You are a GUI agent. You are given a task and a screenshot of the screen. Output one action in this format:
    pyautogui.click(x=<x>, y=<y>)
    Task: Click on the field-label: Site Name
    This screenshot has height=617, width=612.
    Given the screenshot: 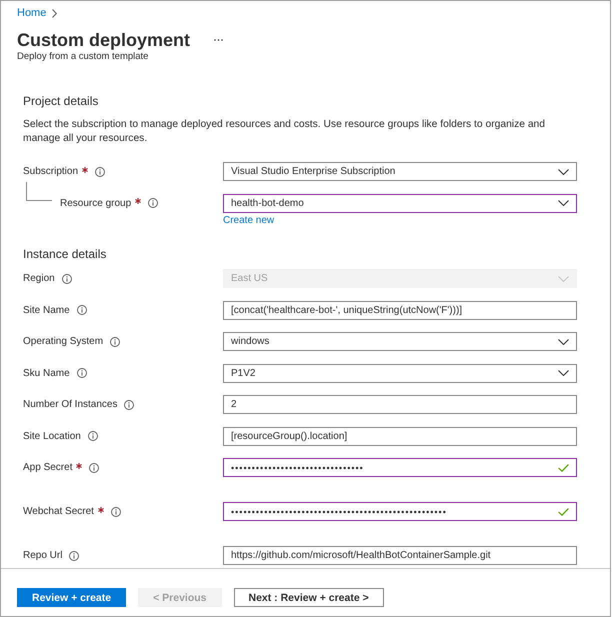 What is the action you would take?
    pyautogui.click(x=46, y=310)
    